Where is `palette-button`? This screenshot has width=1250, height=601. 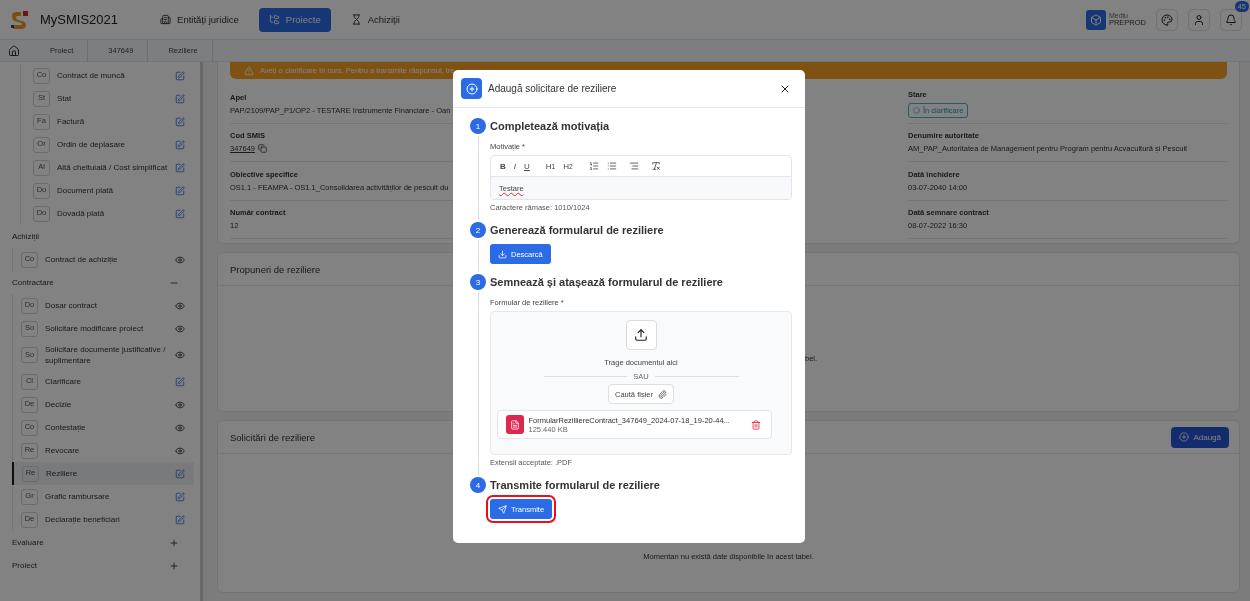 palette-button is located at coordinates (1167, 19).